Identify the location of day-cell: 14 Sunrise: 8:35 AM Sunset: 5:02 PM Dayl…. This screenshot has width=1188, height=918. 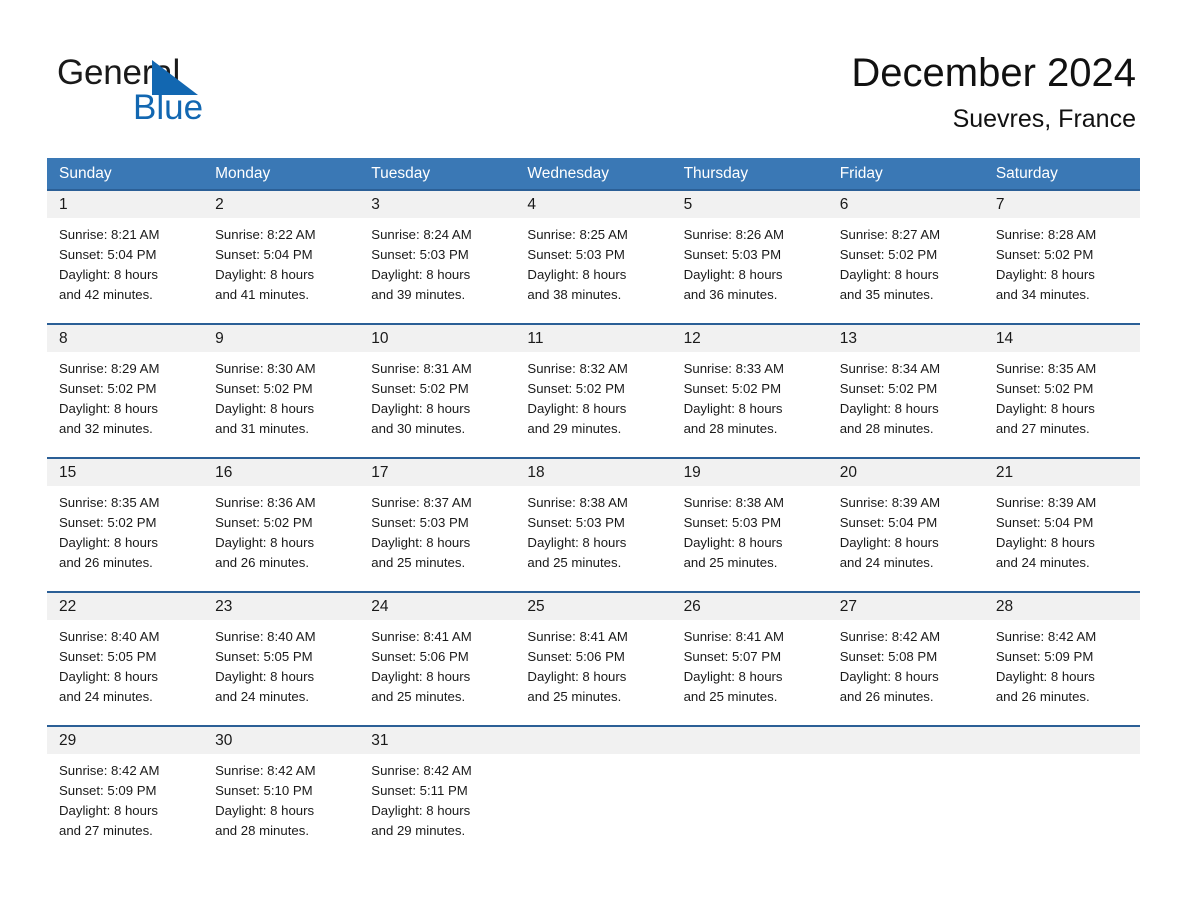
(1061, 391).